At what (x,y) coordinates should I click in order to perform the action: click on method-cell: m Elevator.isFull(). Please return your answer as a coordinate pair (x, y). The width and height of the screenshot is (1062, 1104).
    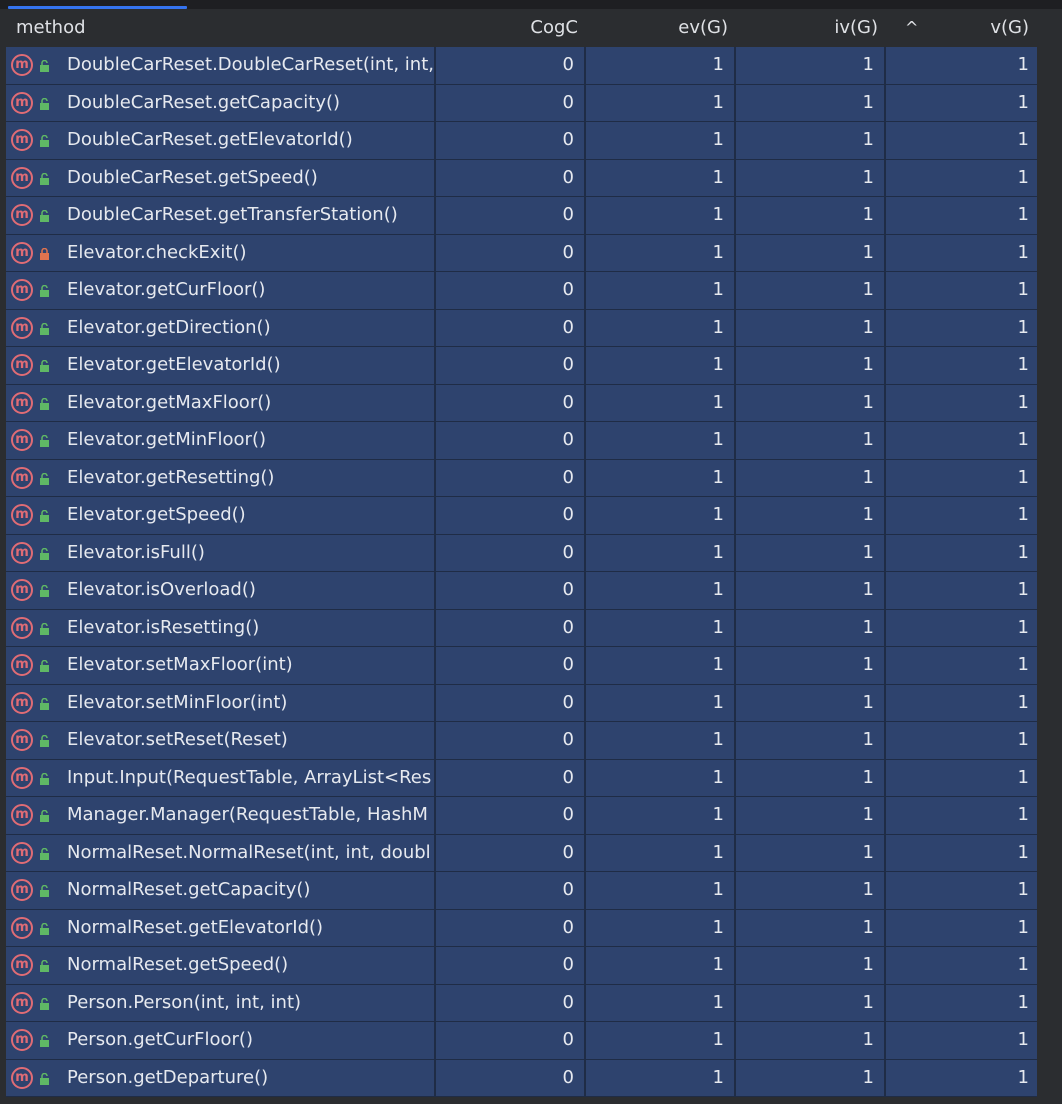
    Looking at the image, I should click on (221, 552).